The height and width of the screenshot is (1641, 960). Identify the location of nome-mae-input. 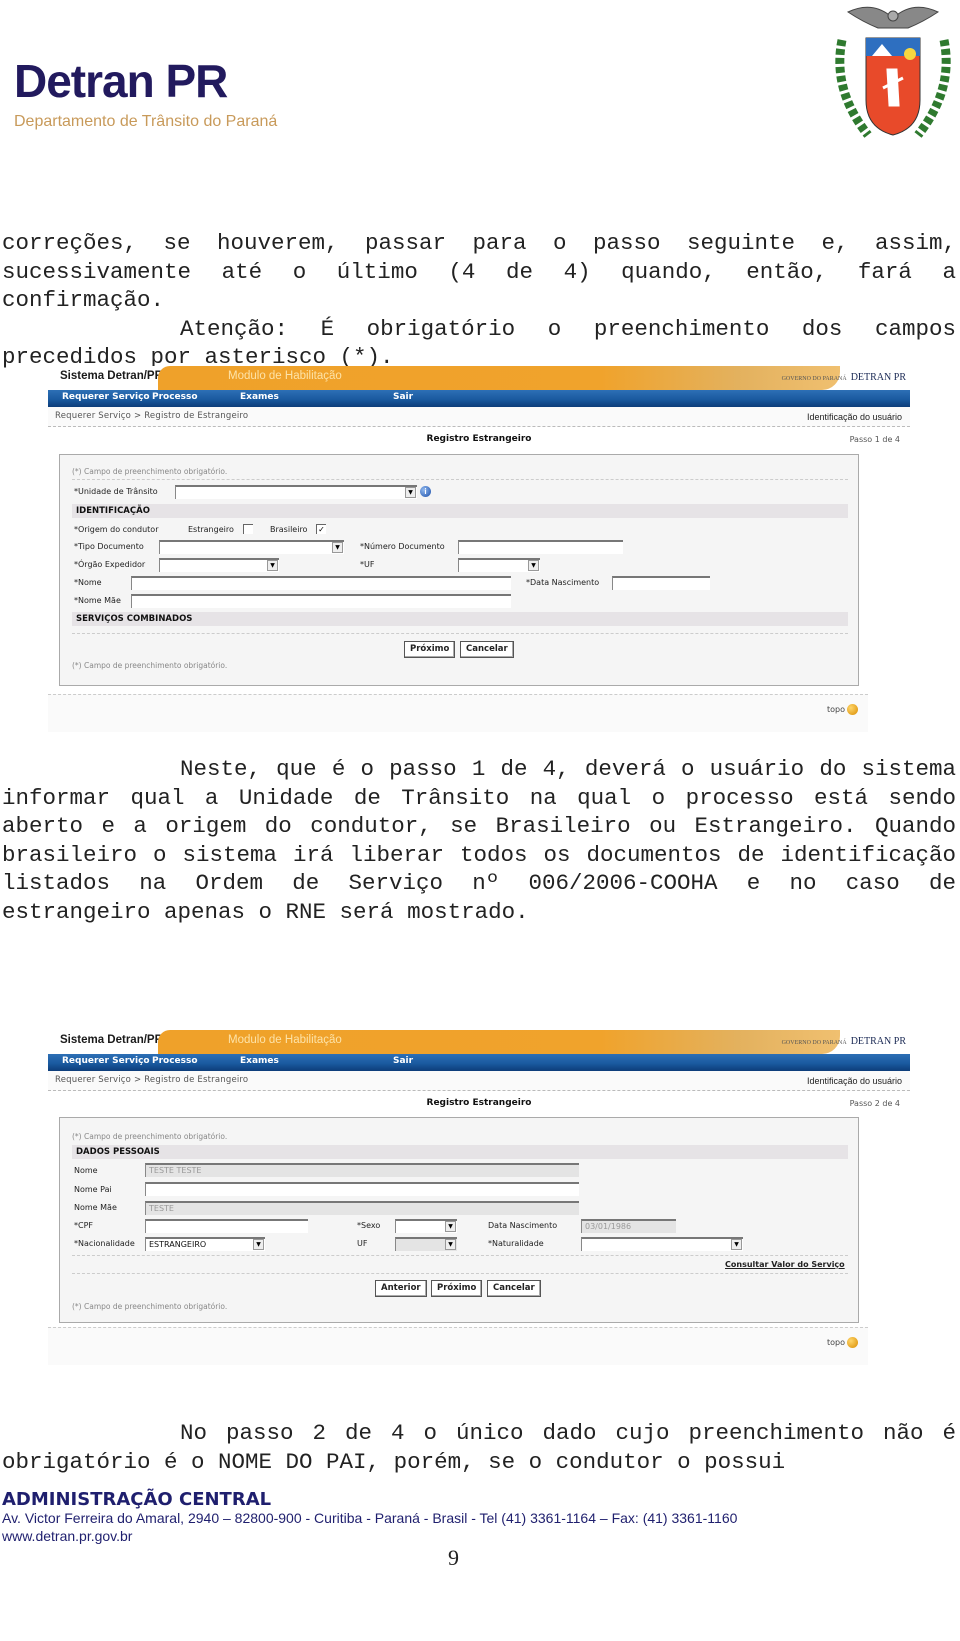
(321, 601).